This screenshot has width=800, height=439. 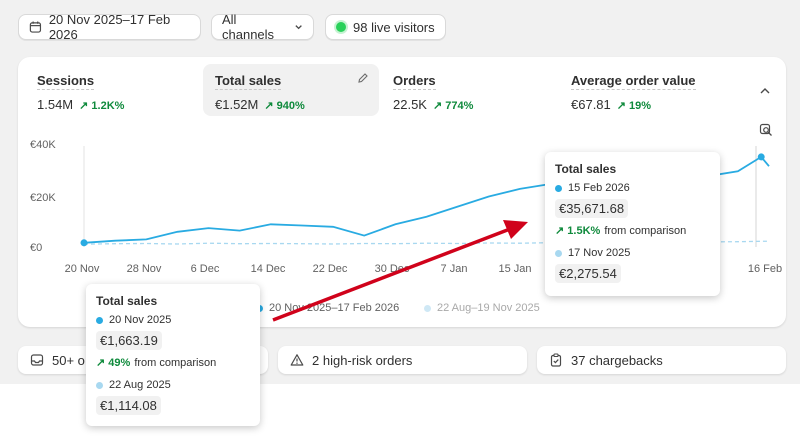 I want to click on tooltip-value: €1,663.19, so click(x=129, y=340).